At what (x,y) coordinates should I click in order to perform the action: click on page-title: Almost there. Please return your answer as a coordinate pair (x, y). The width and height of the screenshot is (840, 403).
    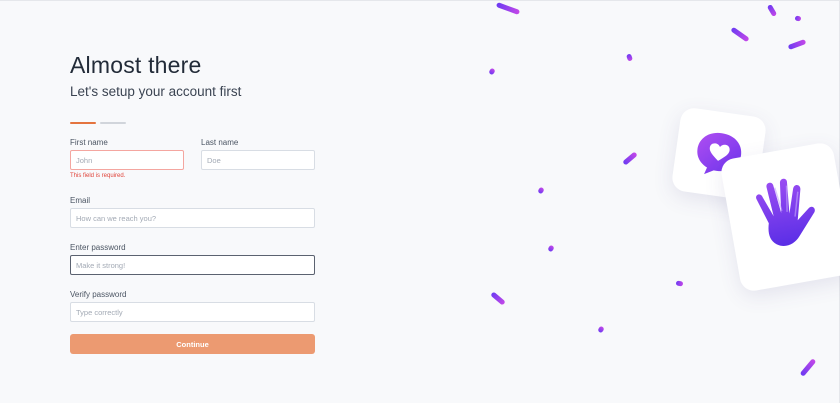
    Looking at the image, I should click on (136, 65).